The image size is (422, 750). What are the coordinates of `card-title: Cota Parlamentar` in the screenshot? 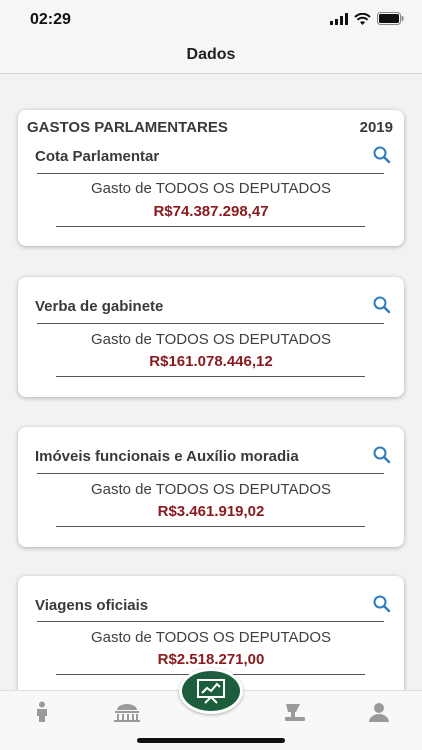 It's located at (97, 156).